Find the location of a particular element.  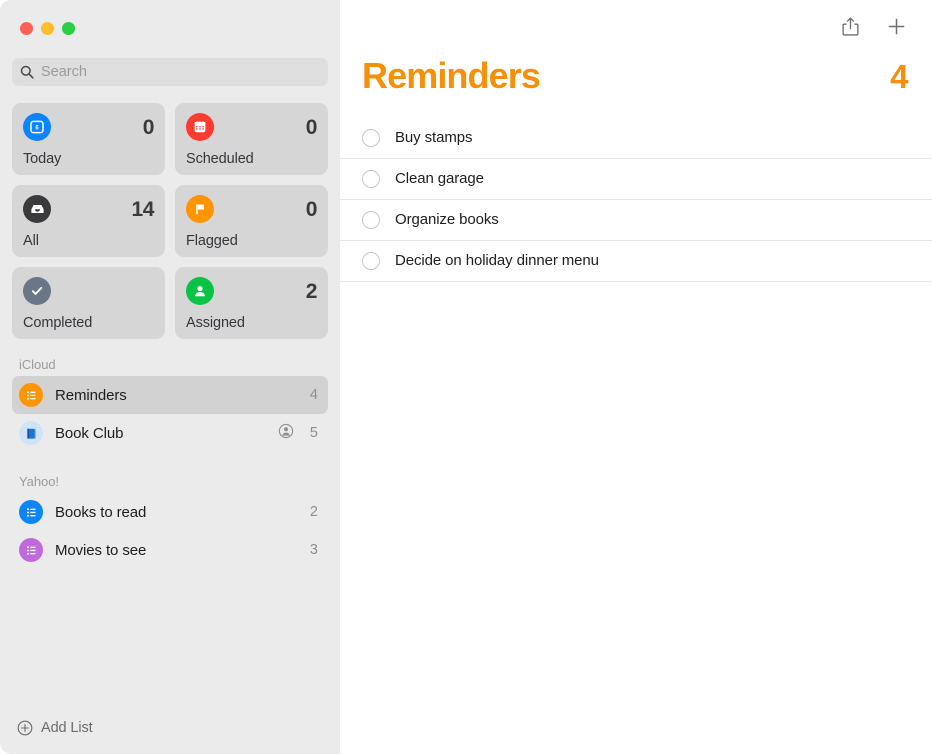

smart-card-today-count: 0 is located at coordinates (148, 127).